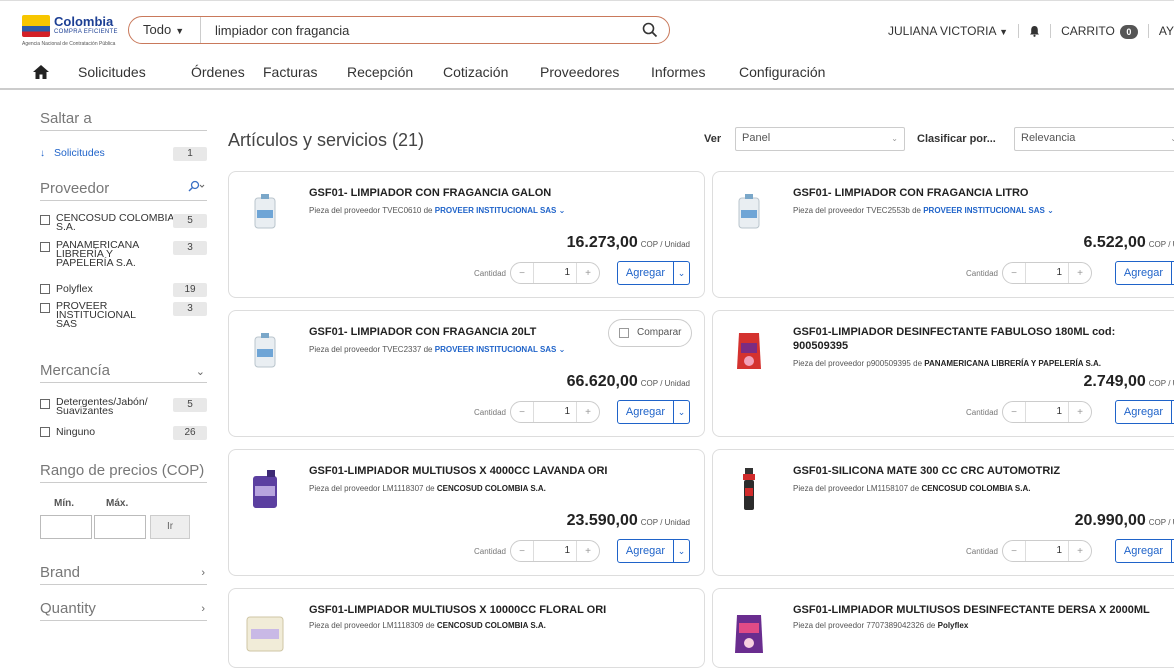  What do you see at coordinates (579, 72) in the screenshot?
I see `nav-item-proveedores: Proveedores` at bounding box center [579, 72].